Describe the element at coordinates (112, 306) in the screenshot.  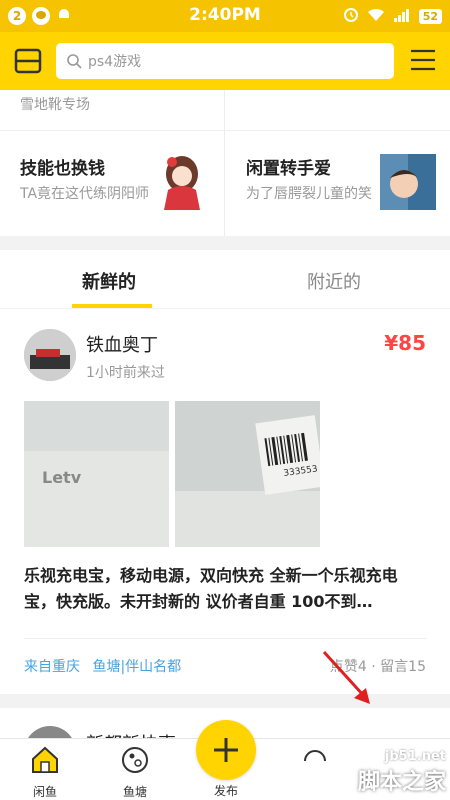
I see `active-tab-indicator` at that location.